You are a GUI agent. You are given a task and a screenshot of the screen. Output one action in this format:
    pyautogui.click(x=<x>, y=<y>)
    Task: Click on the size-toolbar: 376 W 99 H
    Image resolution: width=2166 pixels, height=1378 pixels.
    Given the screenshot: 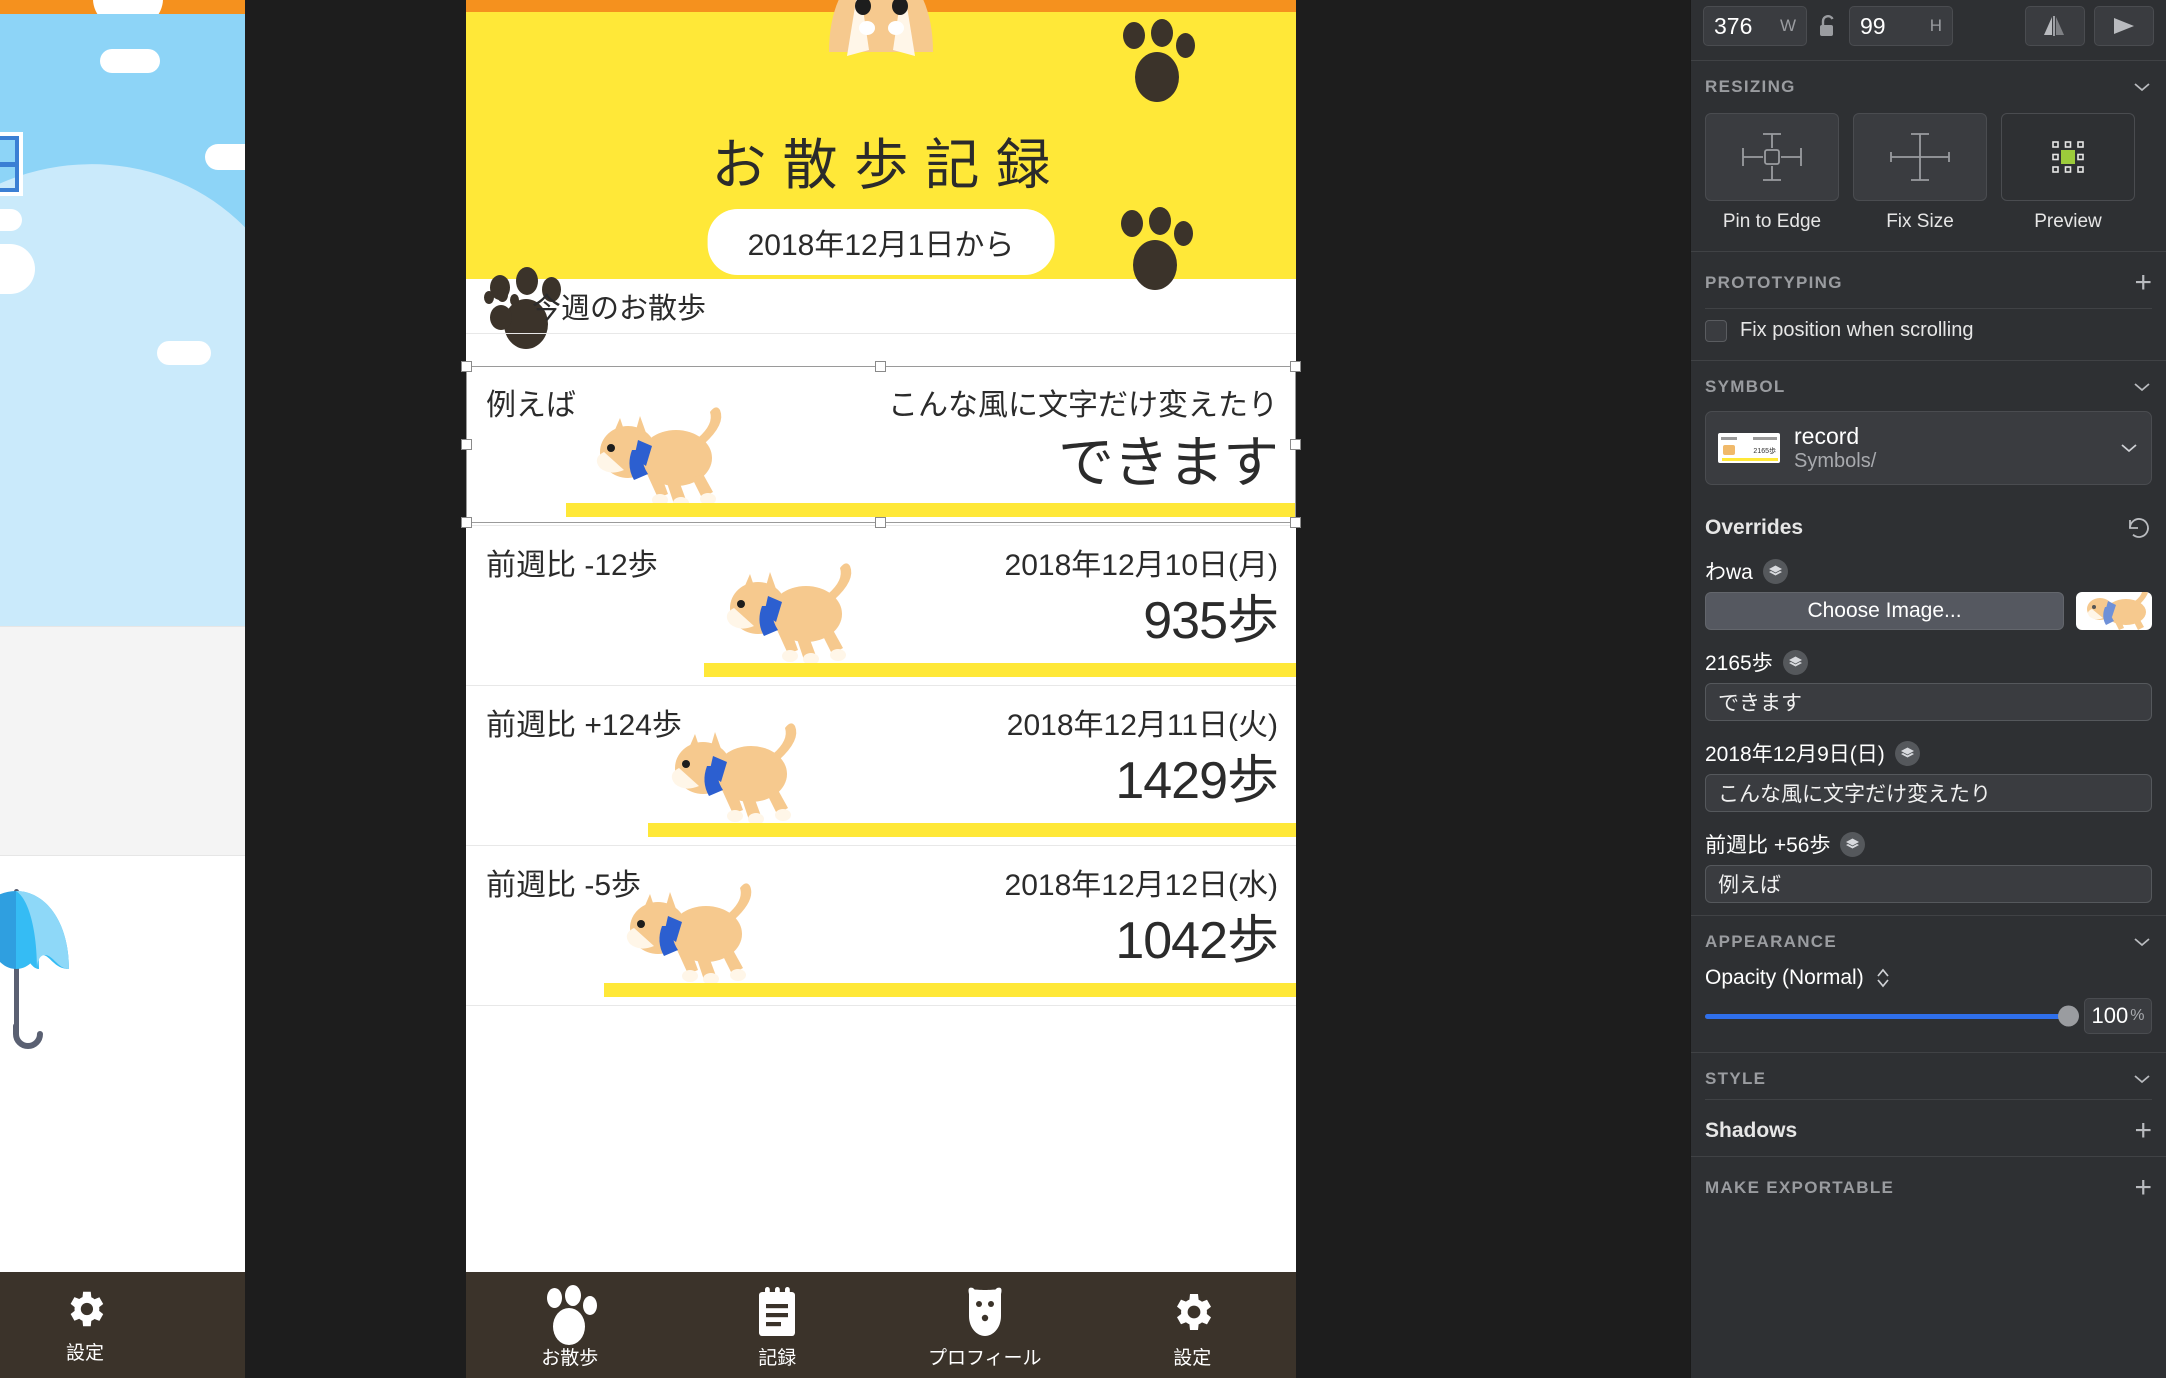 What is the action you would take?
    pyautogui.click(x=1928, y=30)
    